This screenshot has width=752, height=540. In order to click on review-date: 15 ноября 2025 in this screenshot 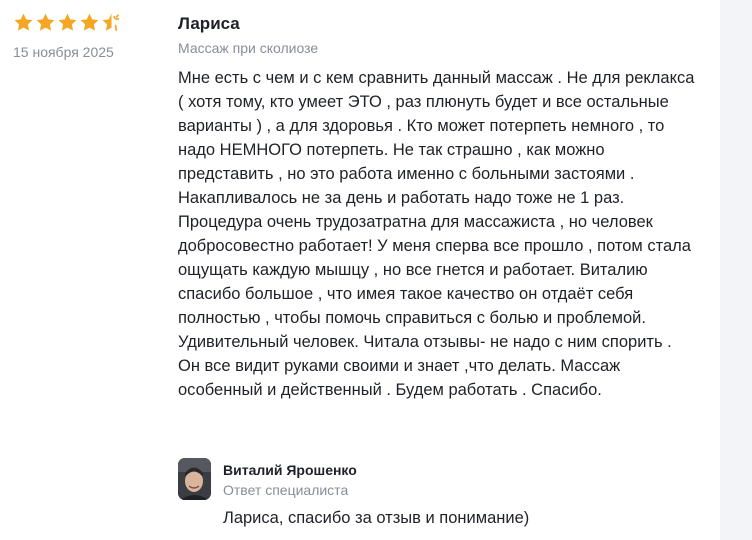, I will do `click(63, 52)`.